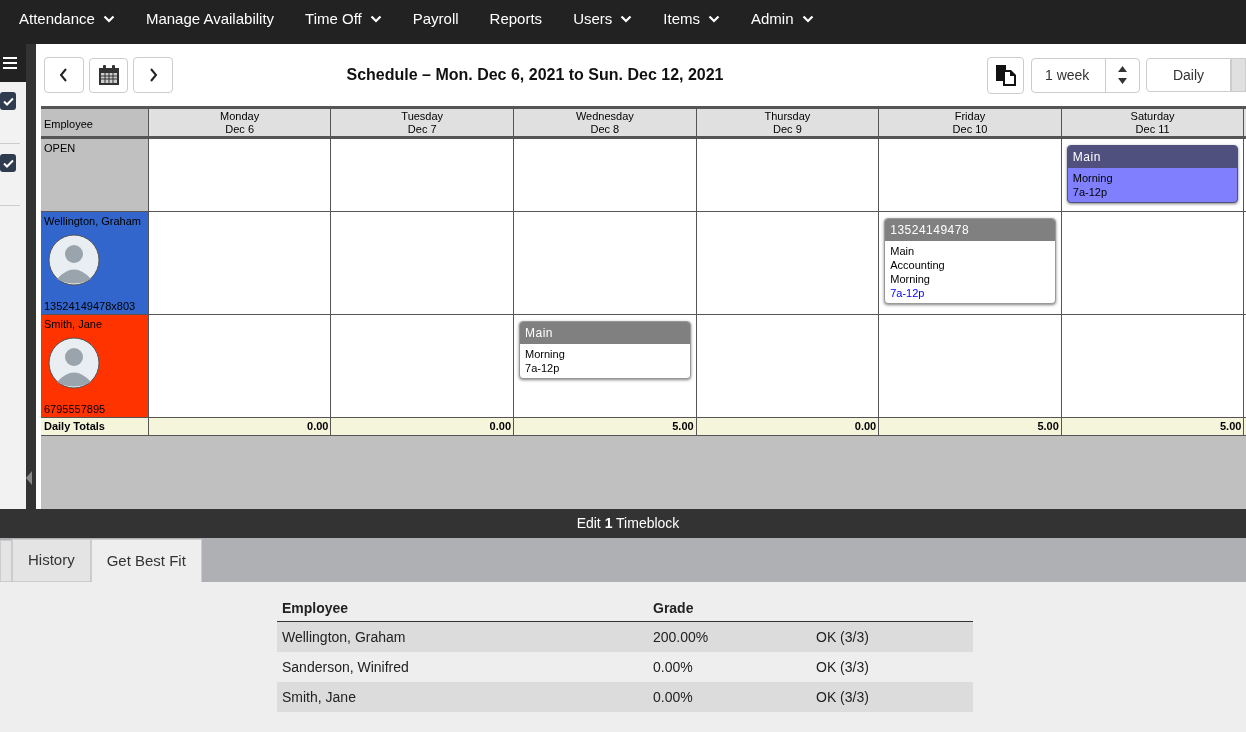  I want to click on edit-bar-title: Edit 1 Timeblock, so click(627, 523).